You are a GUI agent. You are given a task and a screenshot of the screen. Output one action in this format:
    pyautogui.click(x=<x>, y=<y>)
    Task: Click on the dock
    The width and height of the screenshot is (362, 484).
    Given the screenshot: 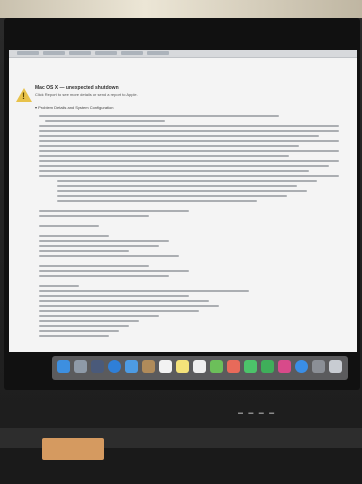 What is the action you would take?
    pyautogui.click(x=200, y=368)
    